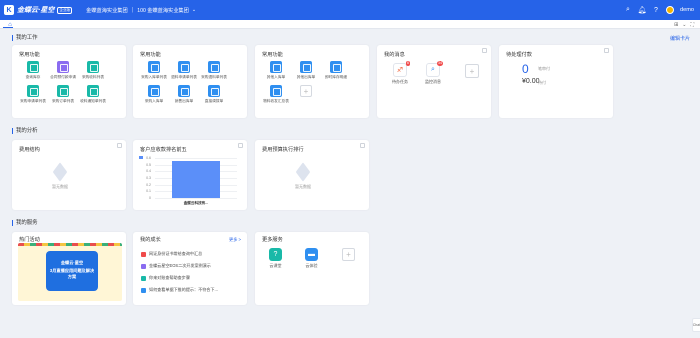 This screenshot has width=700, height=338. I want to click on monitor-message-icon: ⌕ 34, so click(434, 69).